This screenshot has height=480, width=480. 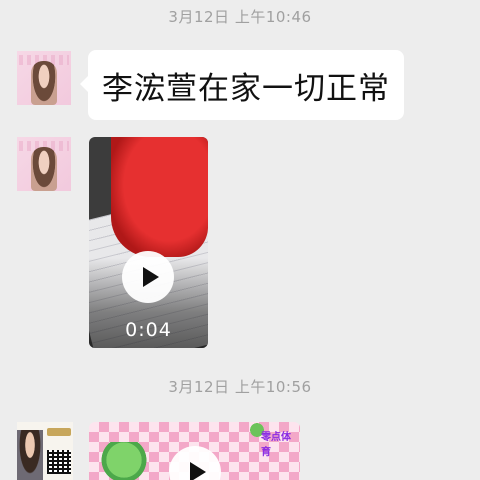 I want to click on video-brand-text: 零点体育, so click(x=276, y=445).